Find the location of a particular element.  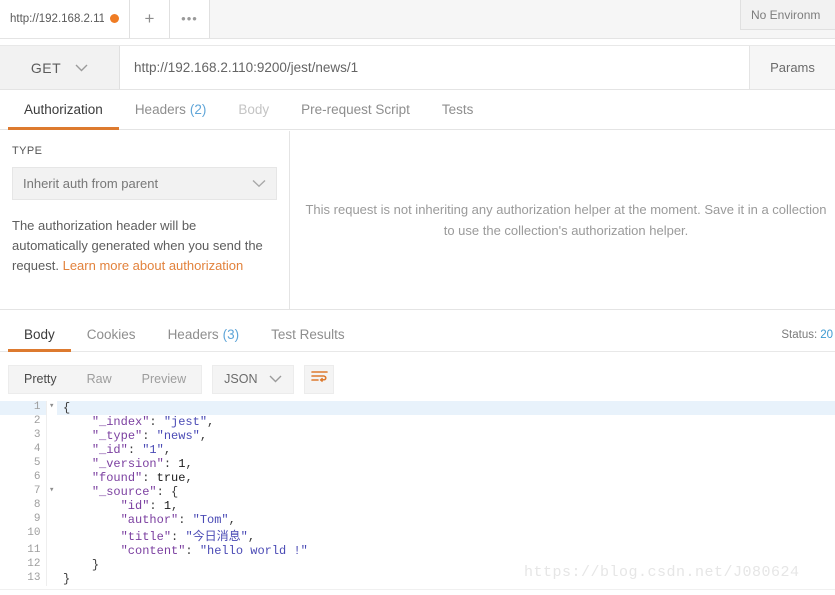

environment-selector: No Environm is located at coordinates (787, 15).